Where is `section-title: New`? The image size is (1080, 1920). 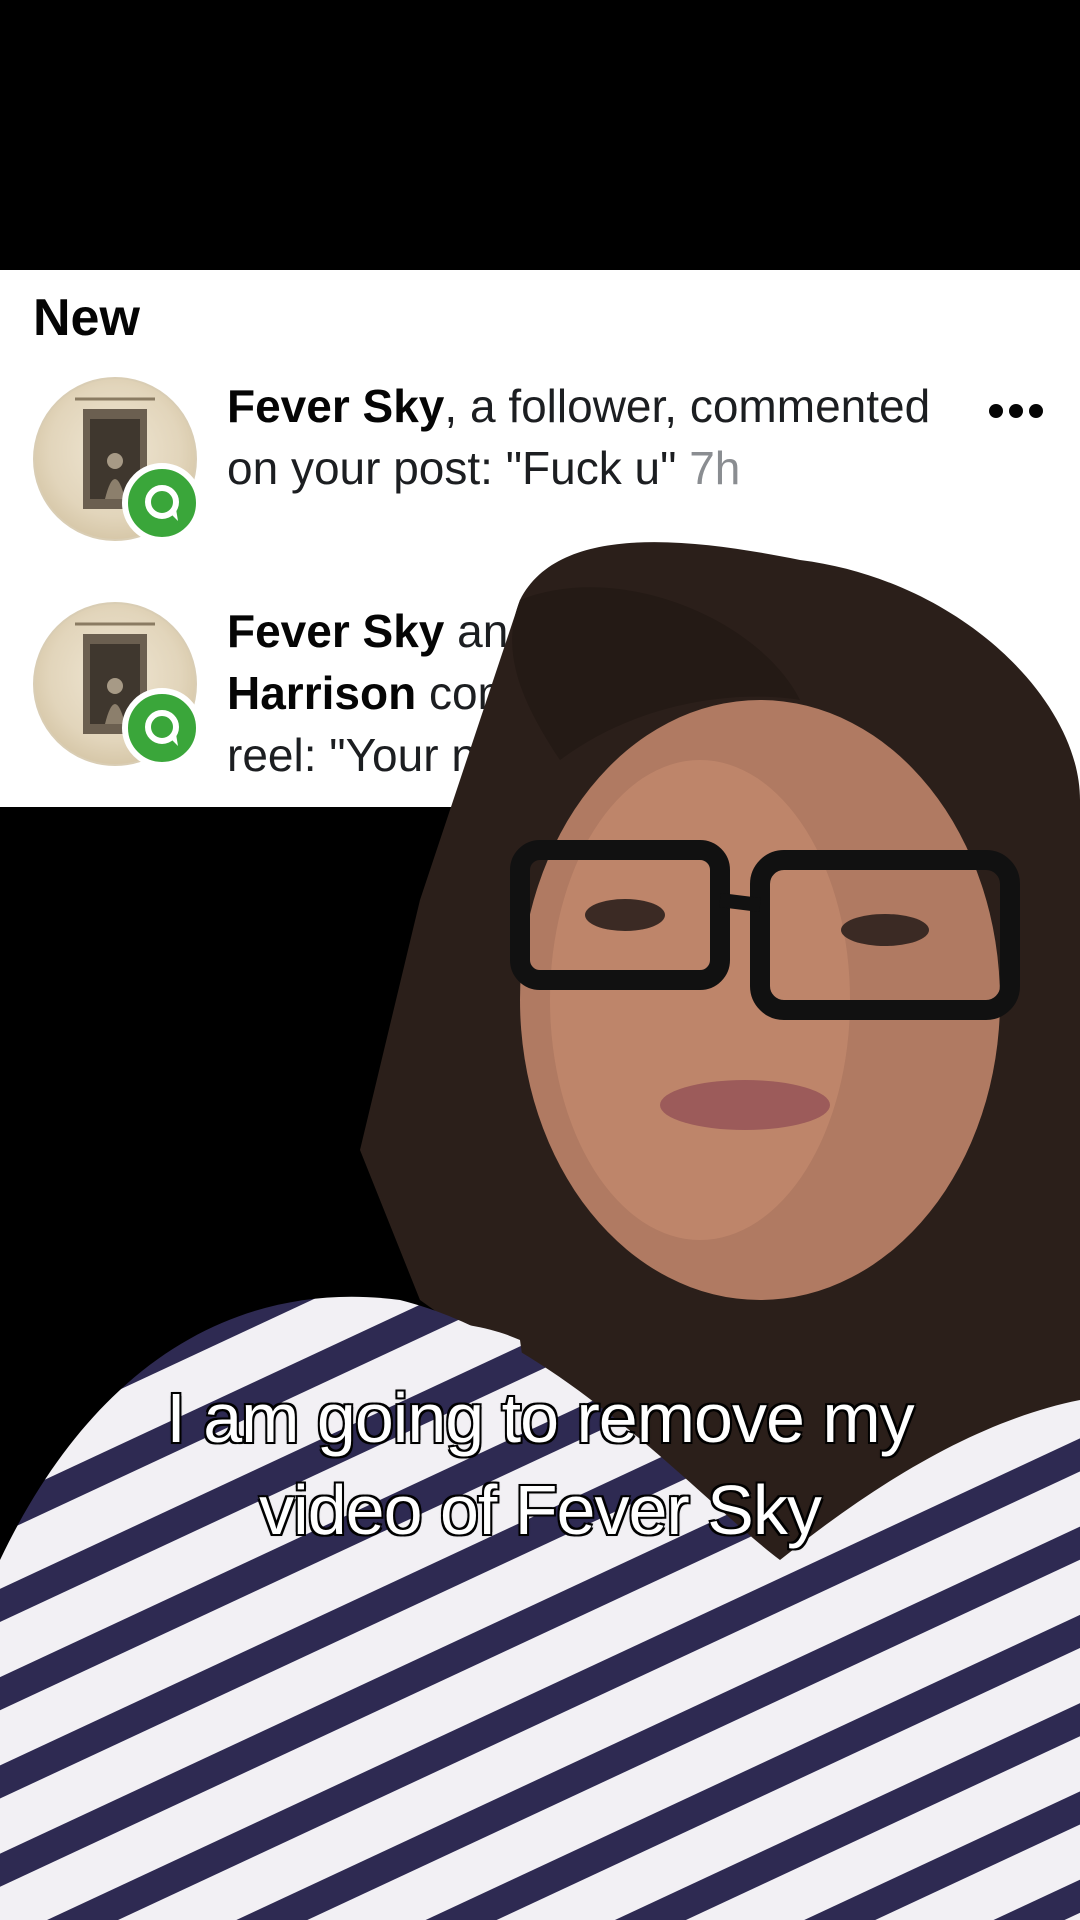
section-title: New is located at coordinates (86, 318).